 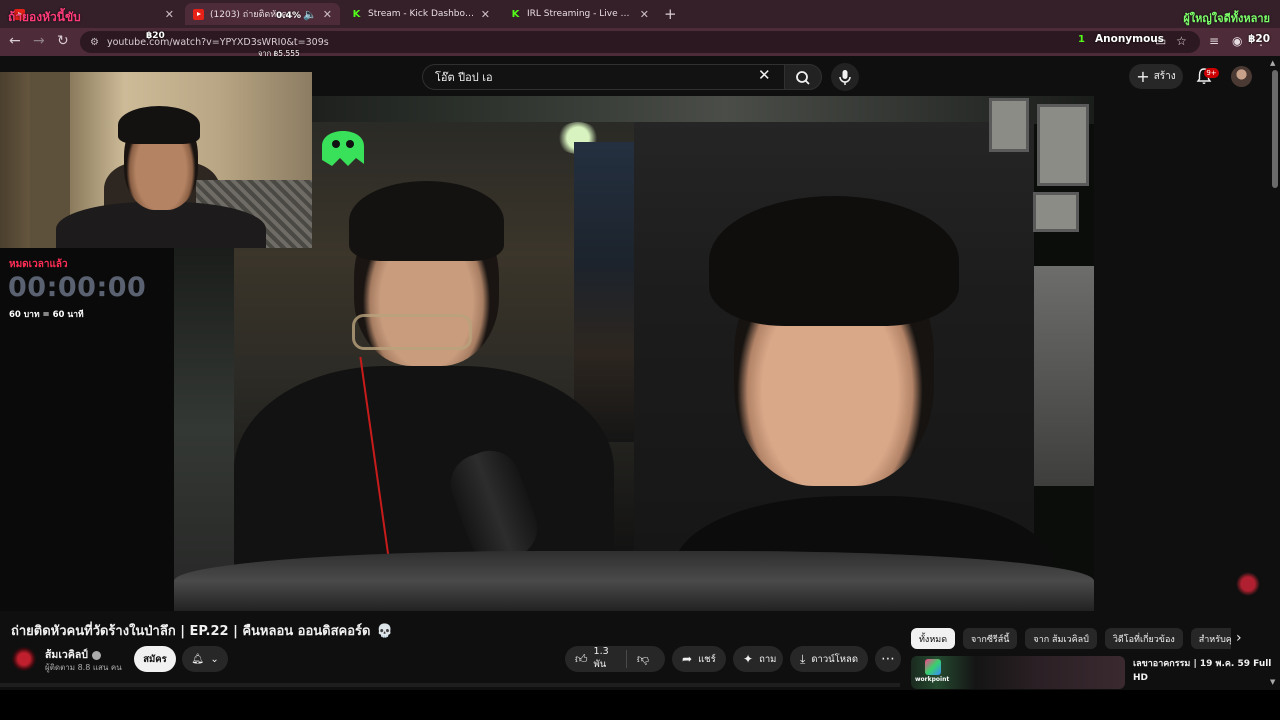 I want to click on chip-for-you: สำหรับคุณ, so click(x=1210, y=638).